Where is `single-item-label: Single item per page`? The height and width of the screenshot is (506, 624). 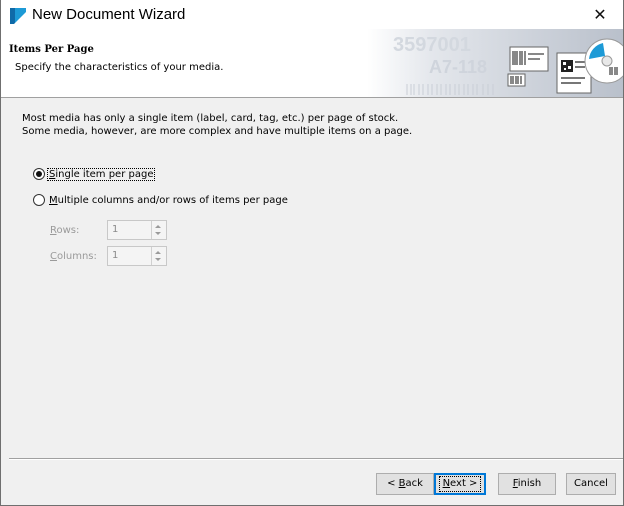
single-item-label: Single item per page is located at coordinates (101, 174).